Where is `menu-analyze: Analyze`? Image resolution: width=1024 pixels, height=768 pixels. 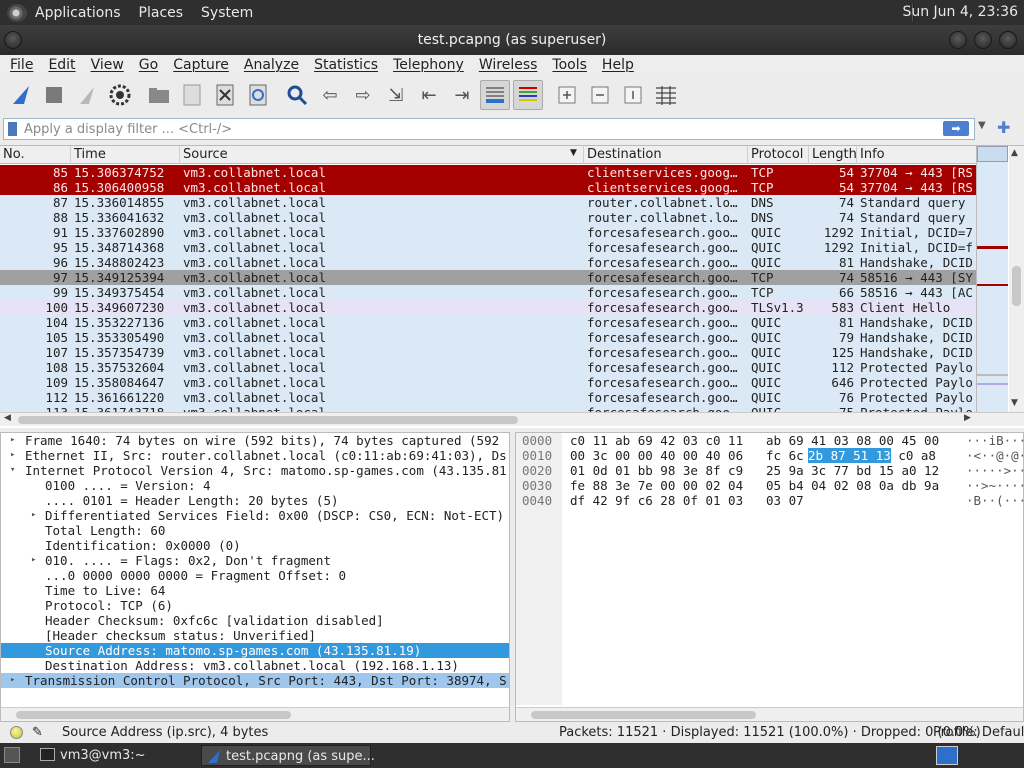
menu-analyze: Analyze is located at coordinates (271, 65).